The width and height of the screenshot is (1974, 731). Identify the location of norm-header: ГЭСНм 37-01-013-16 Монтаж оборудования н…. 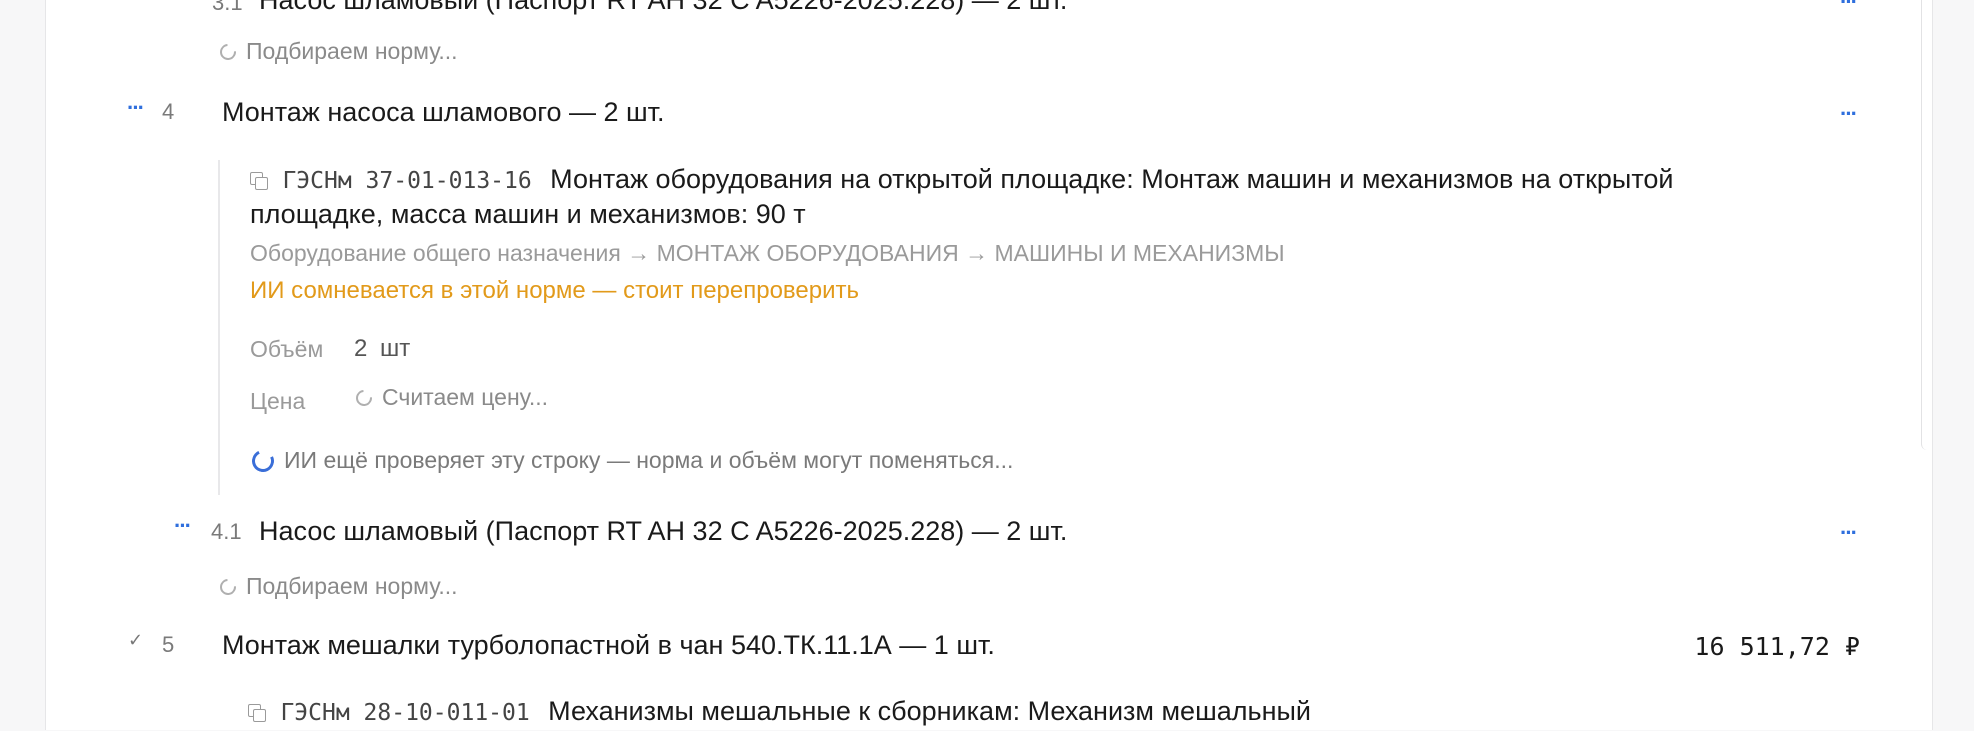
(962, 179).